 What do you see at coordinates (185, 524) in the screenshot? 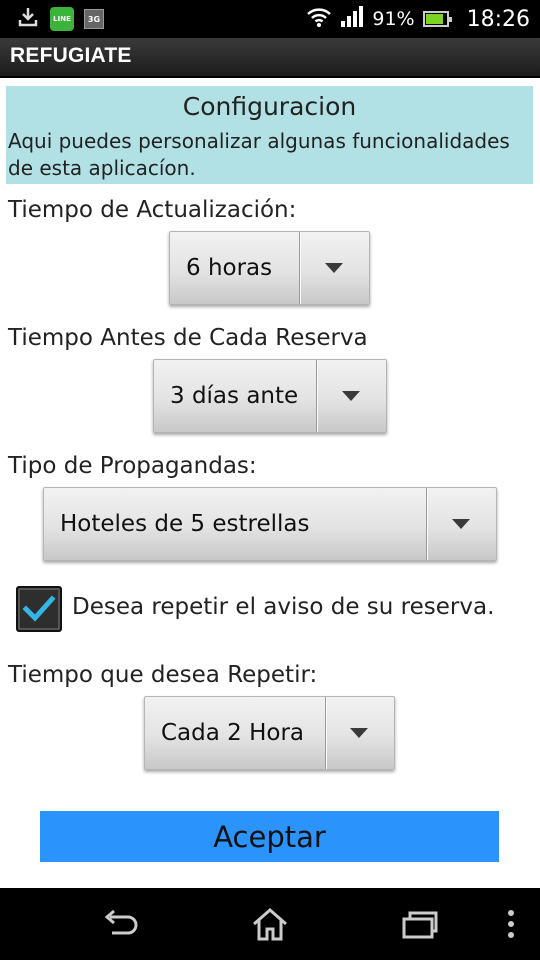
I see `ads-type-value: Hoteles de 5 estrellas` at bounding box center [185, 524].